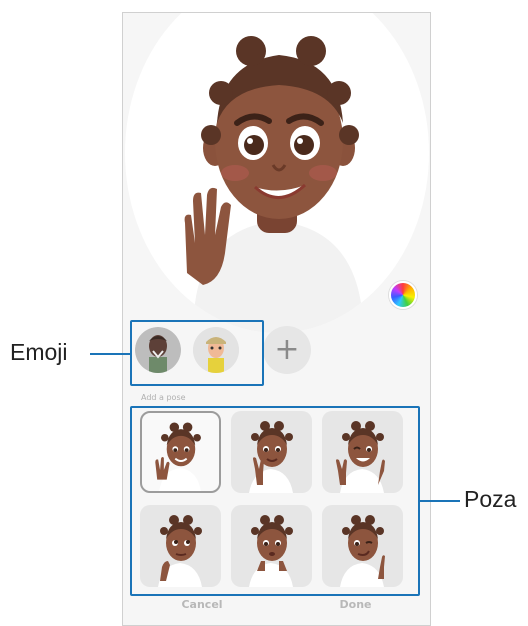 This screenshot has width=528, height=626. I want to click on plus-icon: +, so click(287, 349).